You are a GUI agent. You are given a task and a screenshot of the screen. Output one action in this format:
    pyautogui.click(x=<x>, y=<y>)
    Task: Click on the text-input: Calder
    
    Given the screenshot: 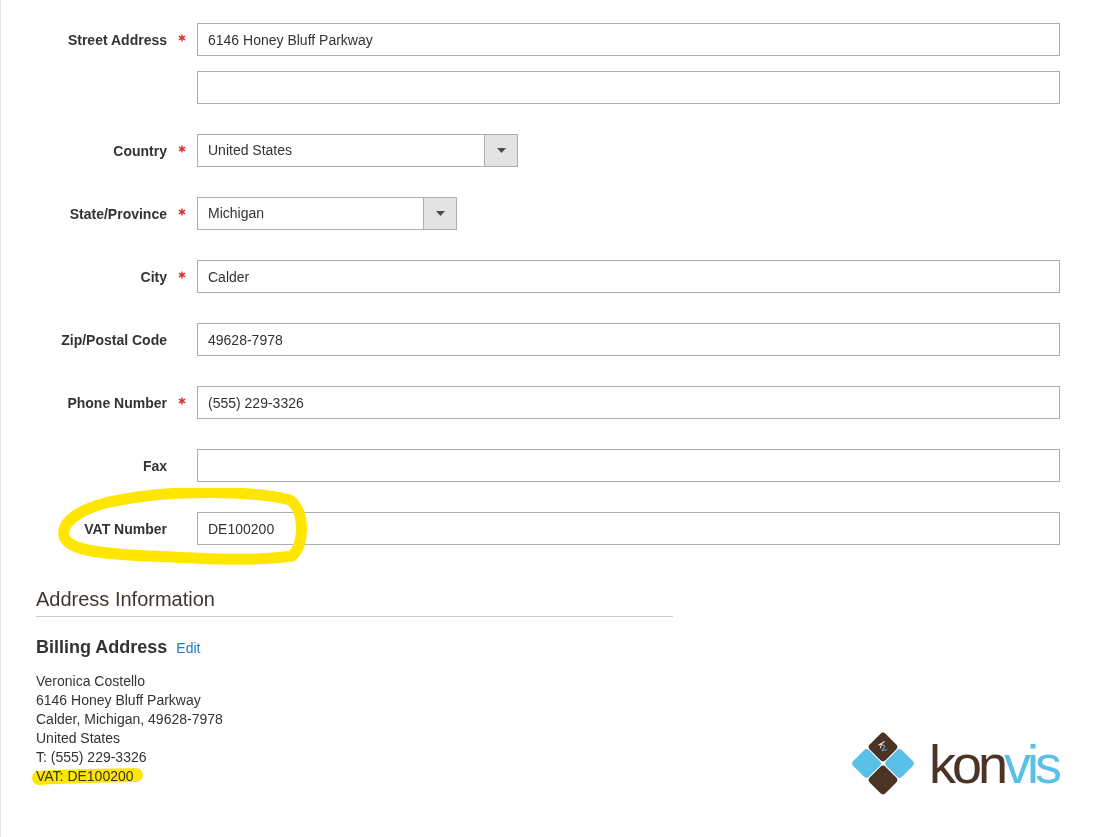 What is the action you would take?
    pyautogui.click(x=628, y=276)
    